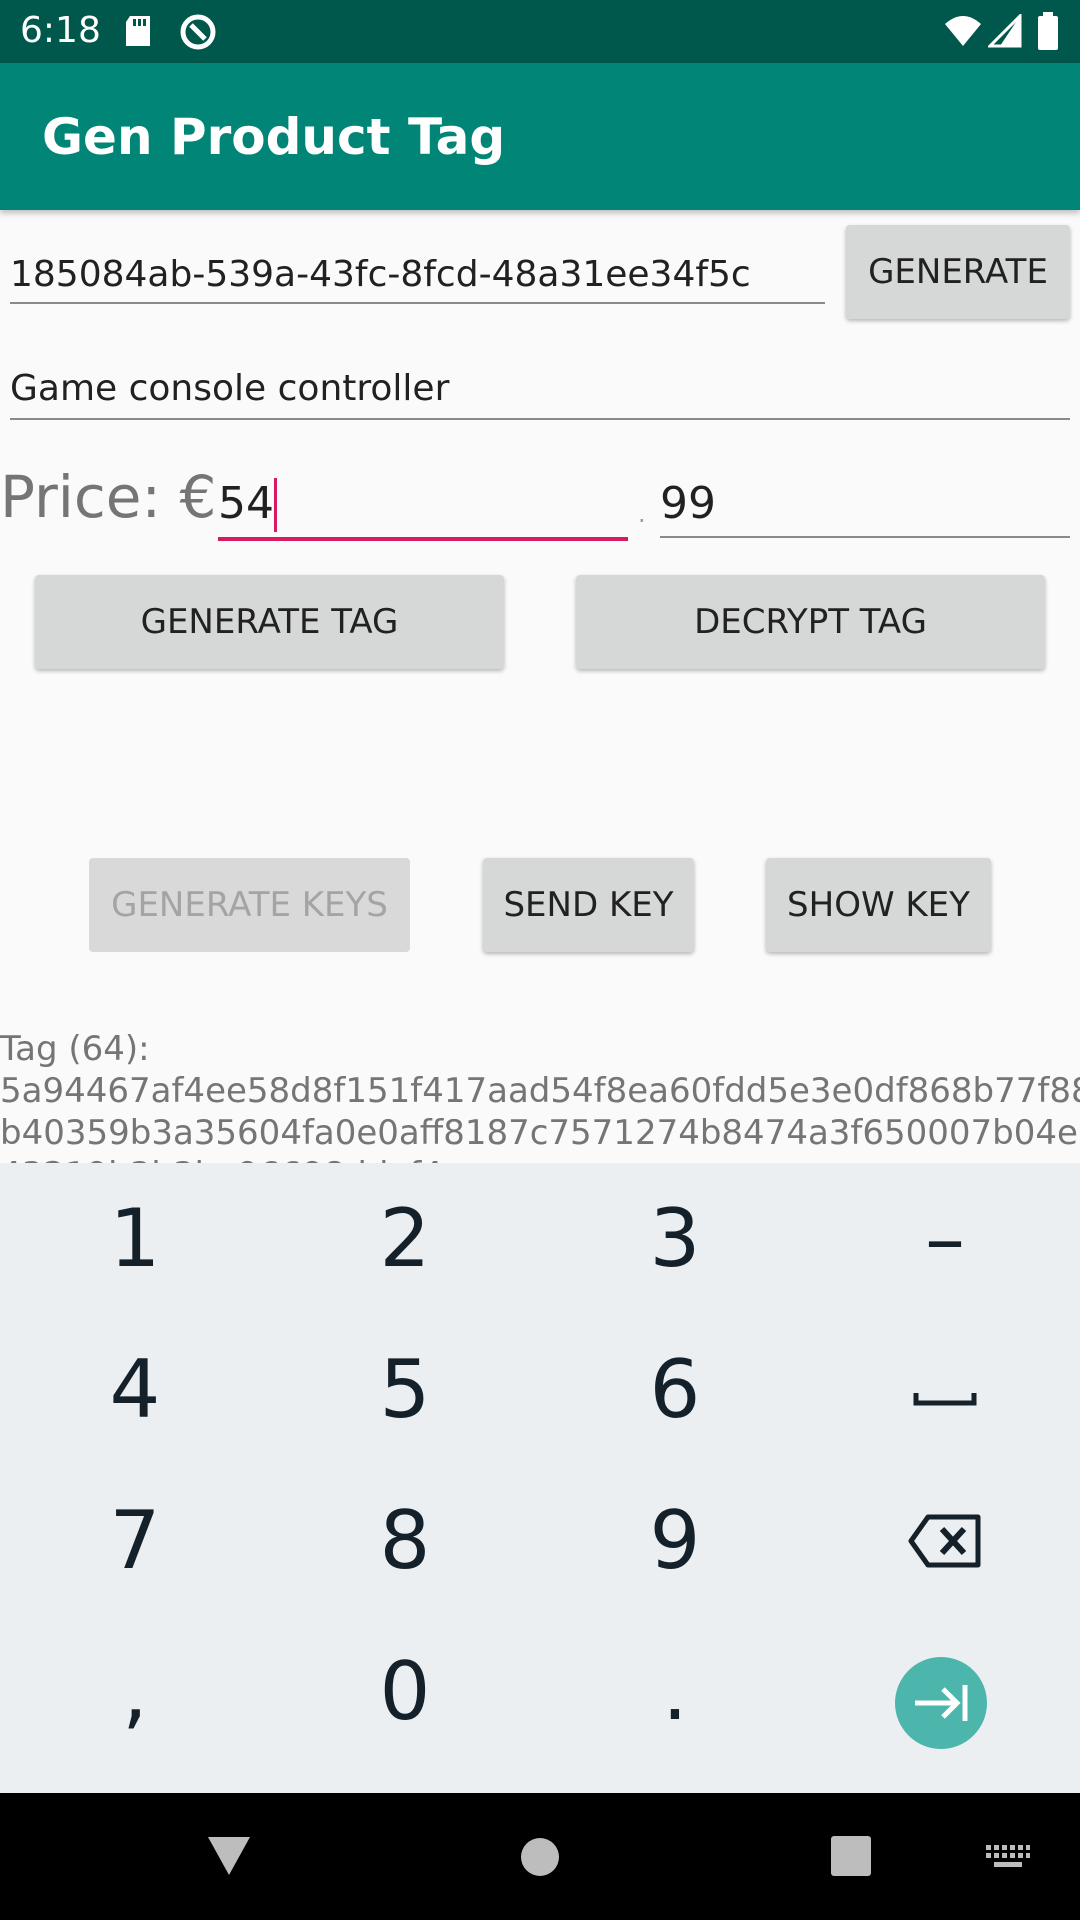 The width and height of the screenshot is (1080, 1920). I want to click on price-cents-underline, so click(865, 537).